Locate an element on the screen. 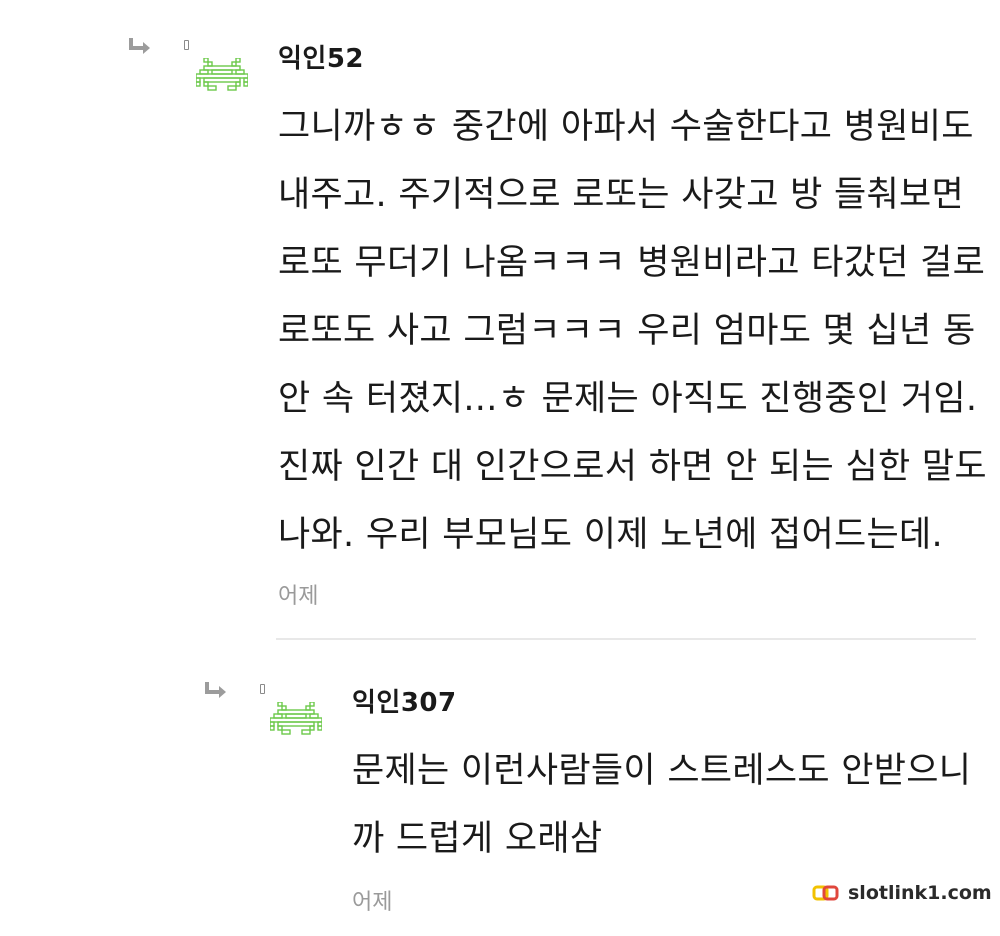 This screenshot has height=936, width=1000. comment-text-line: 안 속 터졌지...ㅎ 문제는 아직도 진행중인 거임. is located at coordinates (628, 399).